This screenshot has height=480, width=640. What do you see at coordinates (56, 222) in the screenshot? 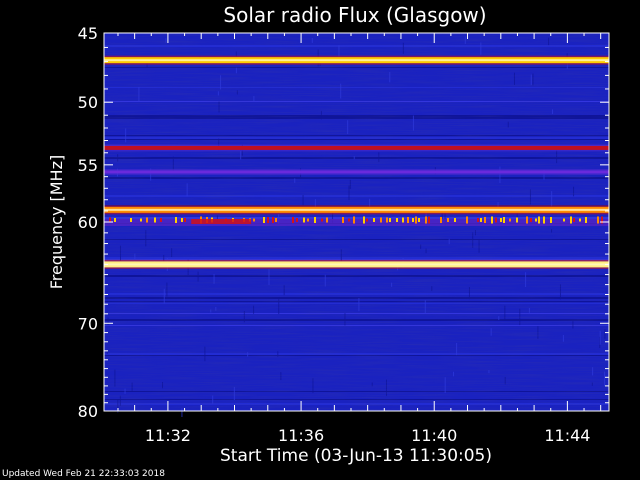
I see `y-axis-label: Frequency [MHz]` at bounding box center [56, 222].